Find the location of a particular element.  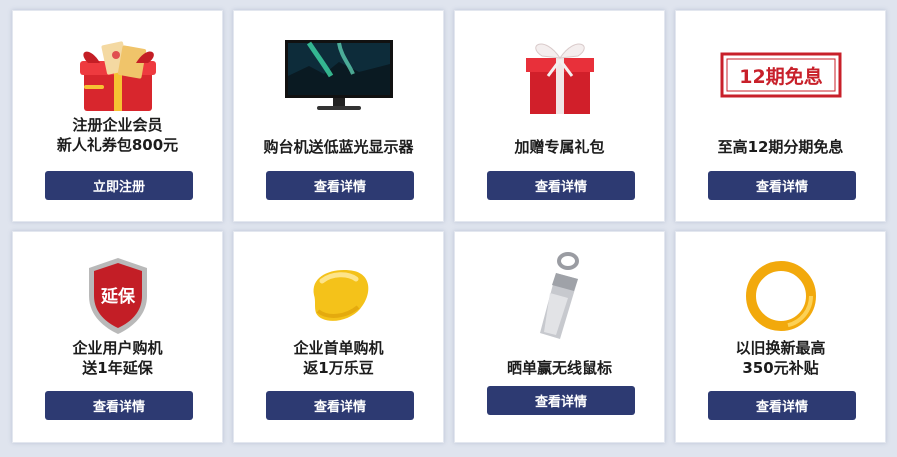

promo-title: 晒单赢无线鼠标 is located at coordinates (559, 368).